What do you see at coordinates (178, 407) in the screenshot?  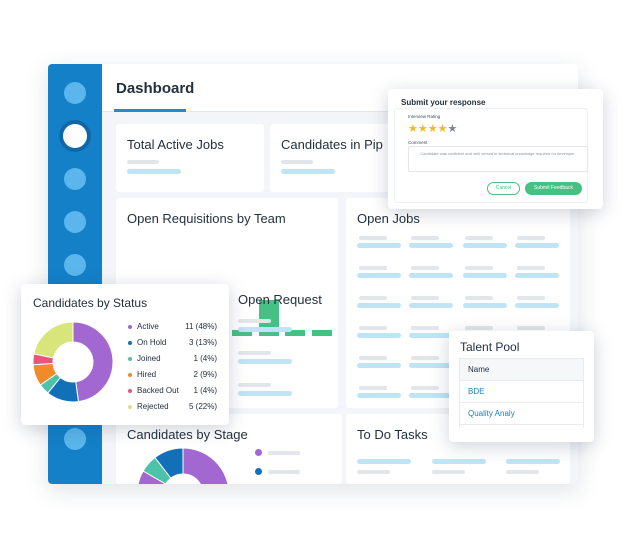 I see `status-legend-row: Rejected 5 (22%)` at bounding box center [178, 407].